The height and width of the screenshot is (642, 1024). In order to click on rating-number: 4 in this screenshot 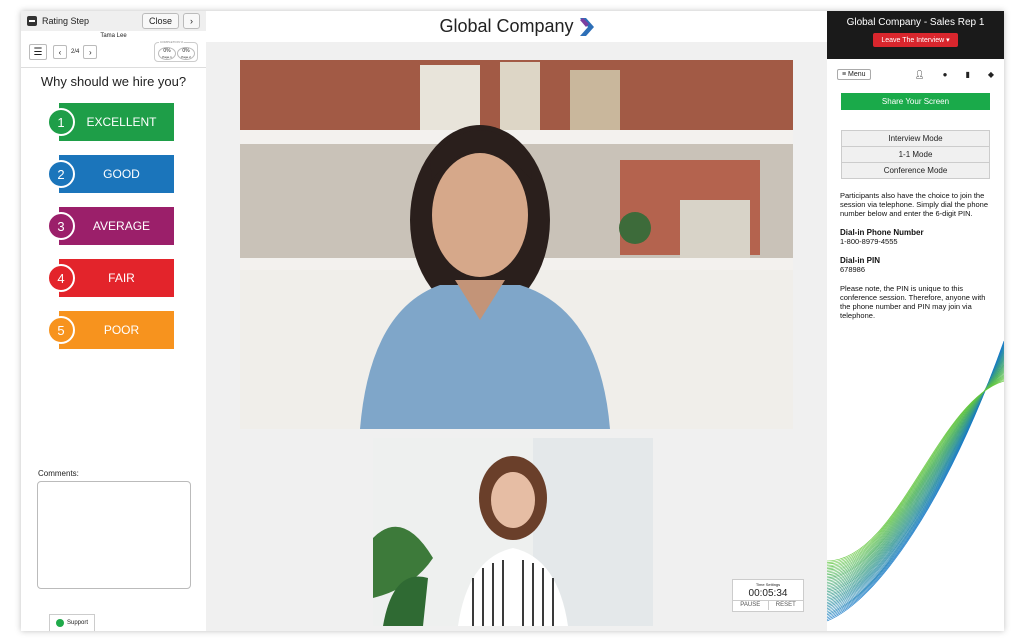, I will do `click(61, 278)`.